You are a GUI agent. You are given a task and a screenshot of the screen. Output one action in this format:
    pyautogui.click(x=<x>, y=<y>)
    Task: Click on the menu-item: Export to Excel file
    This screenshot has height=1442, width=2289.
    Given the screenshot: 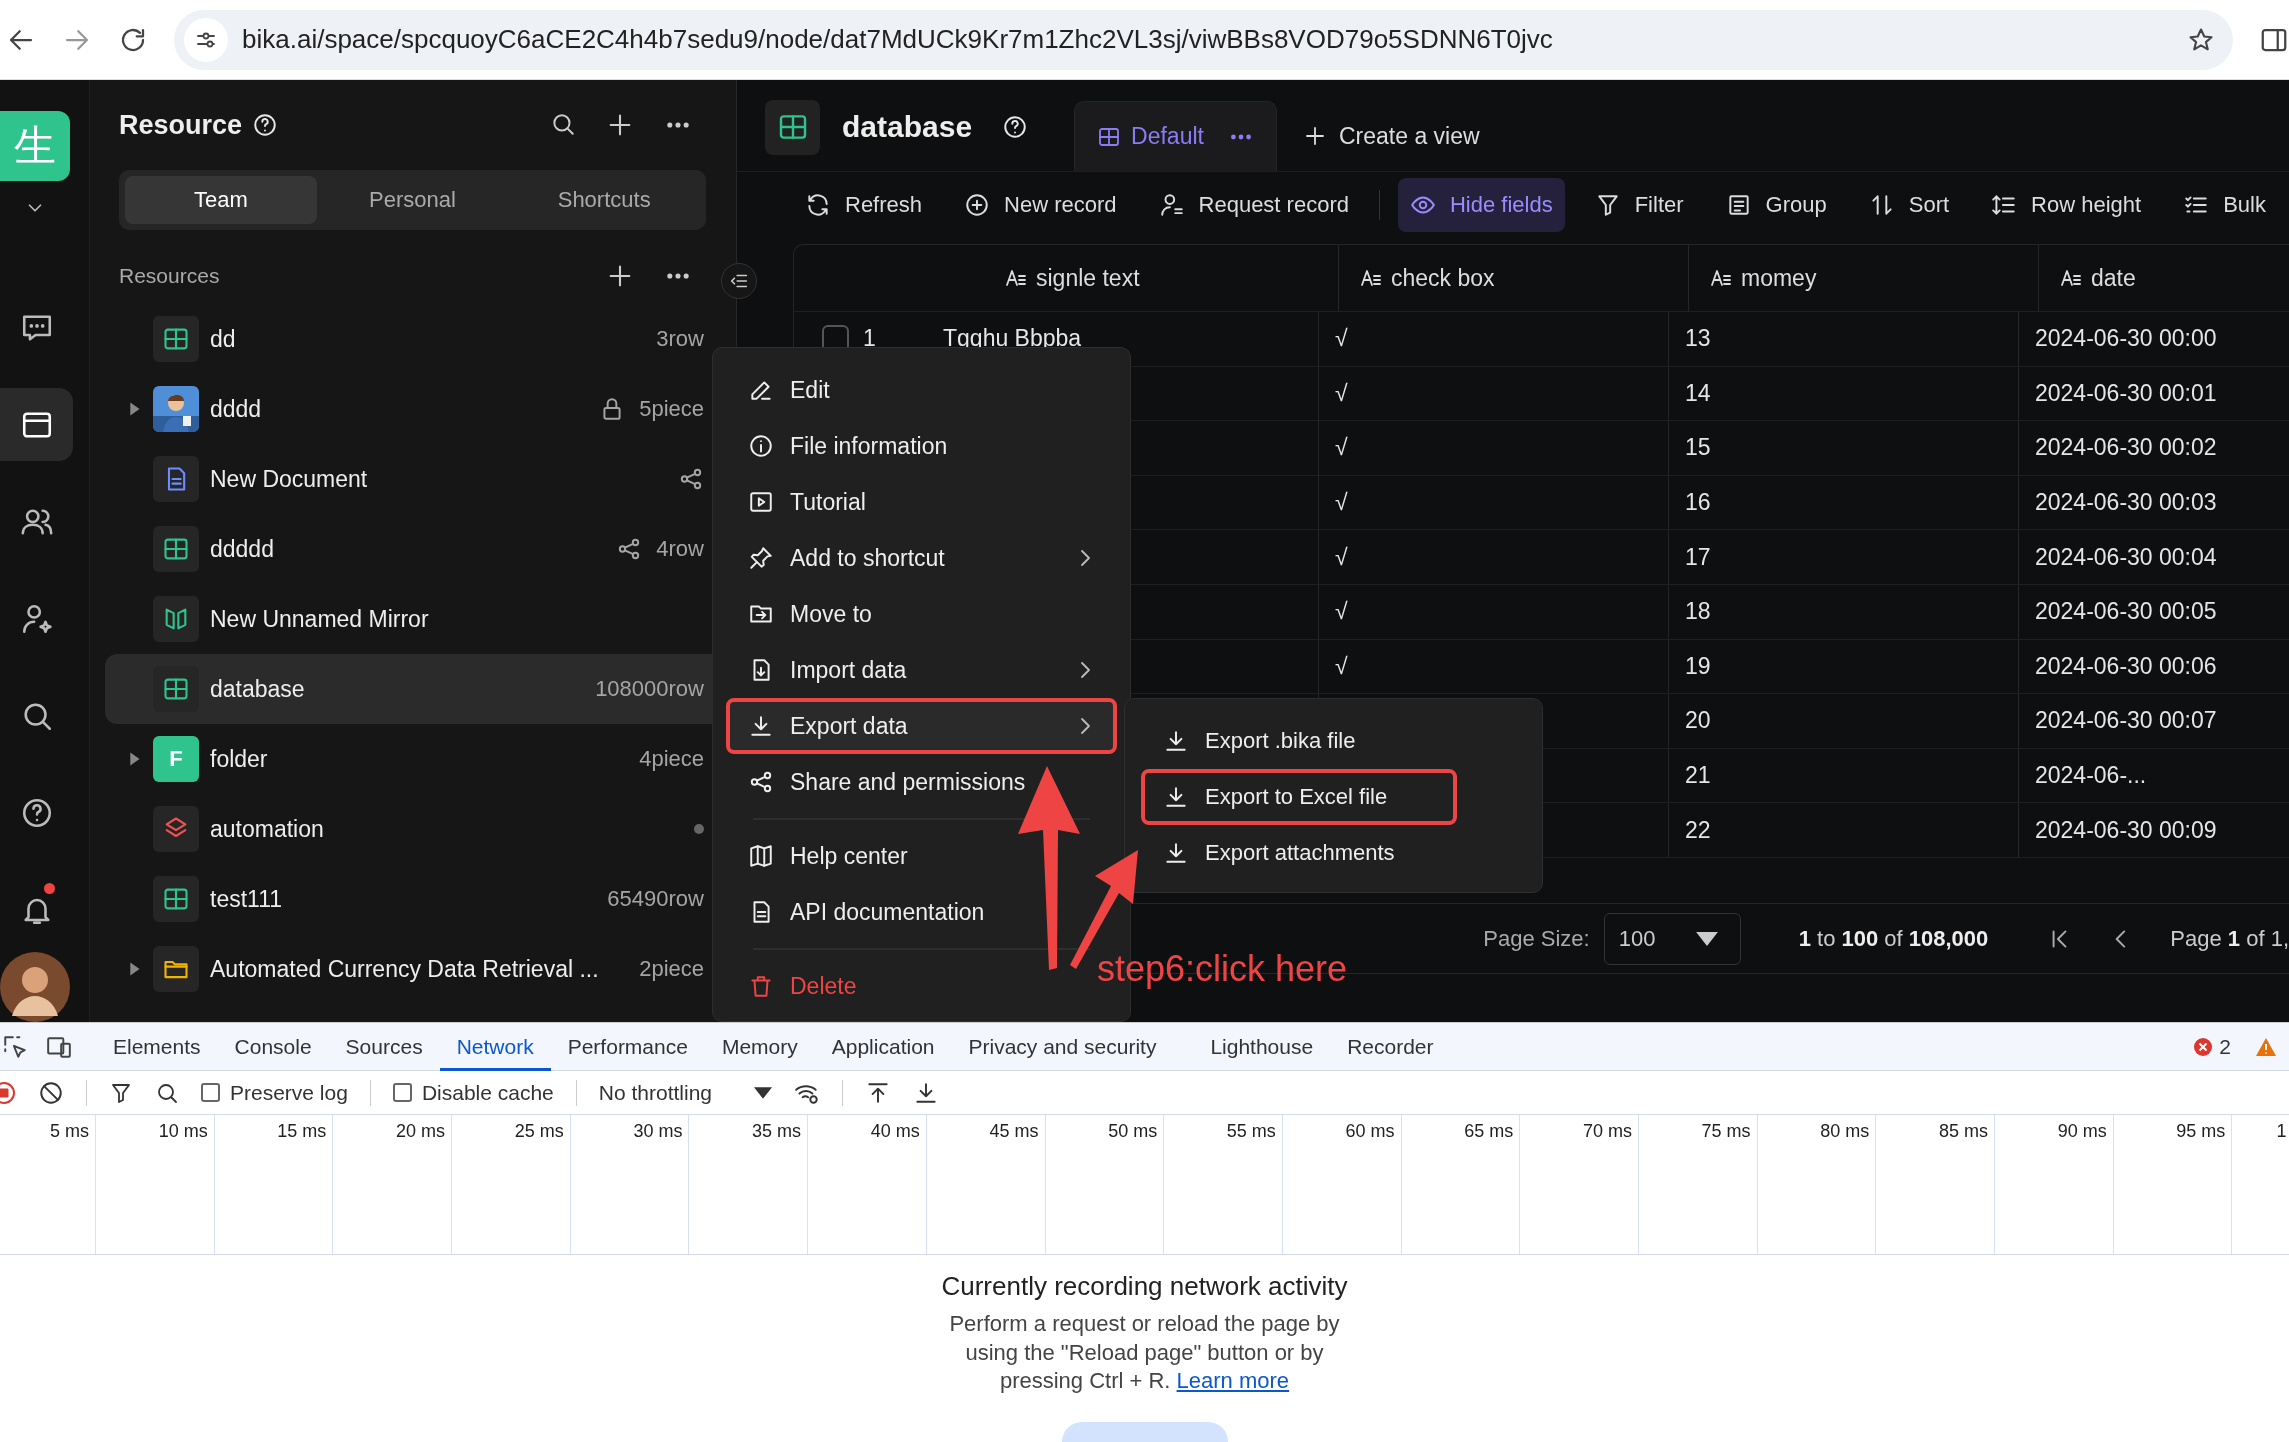 What is the action you would take?
    pyautogui.click(x=1299, y=797)
    